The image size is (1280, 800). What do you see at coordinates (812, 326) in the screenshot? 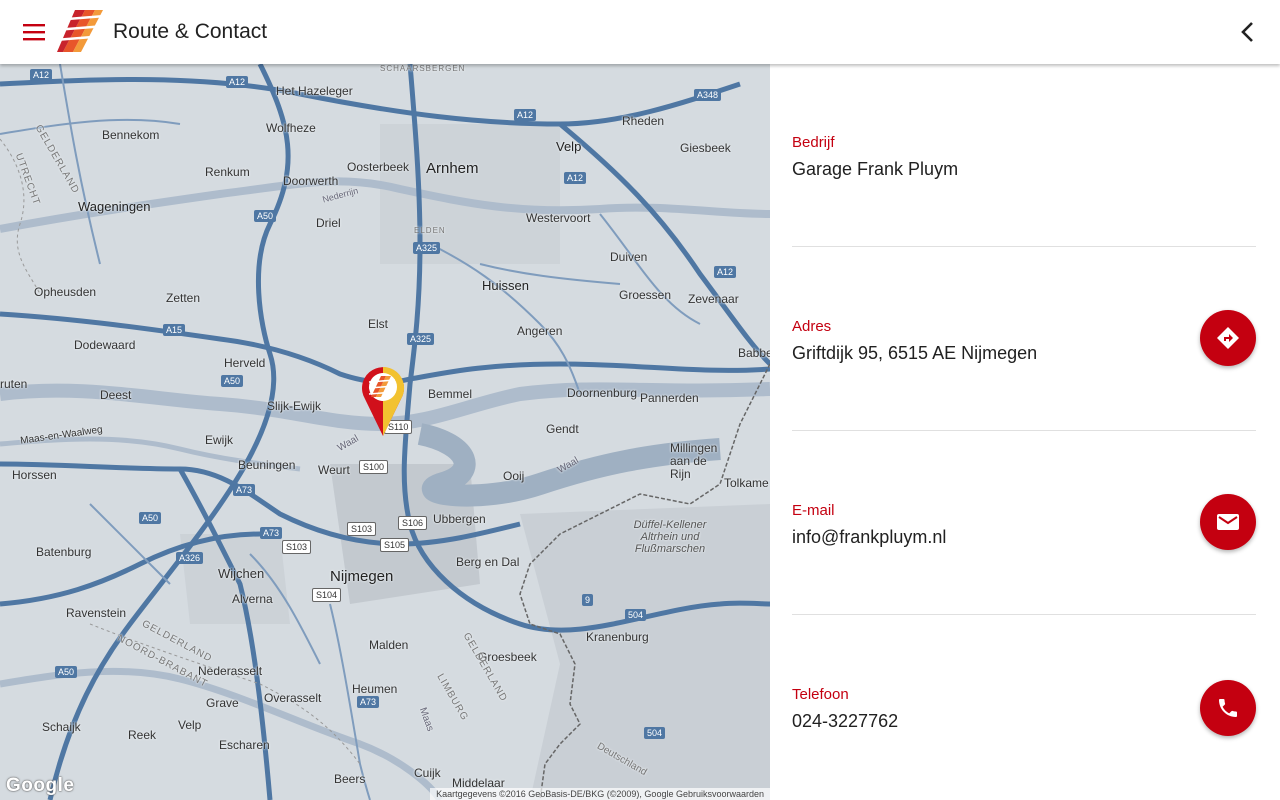
I see `address-label: Adres` at bounding box center [812, 326].